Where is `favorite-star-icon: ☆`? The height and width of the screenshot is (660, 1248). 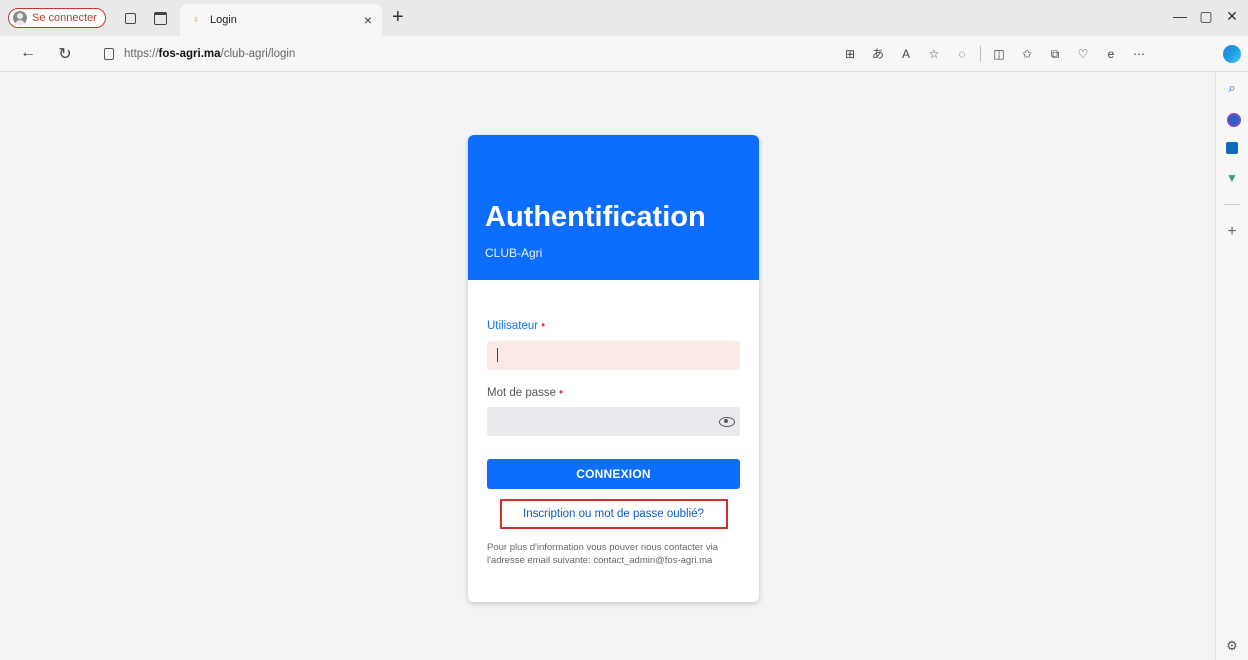
favorite-star-icon: ☆ is located at coordinates (934, 54).